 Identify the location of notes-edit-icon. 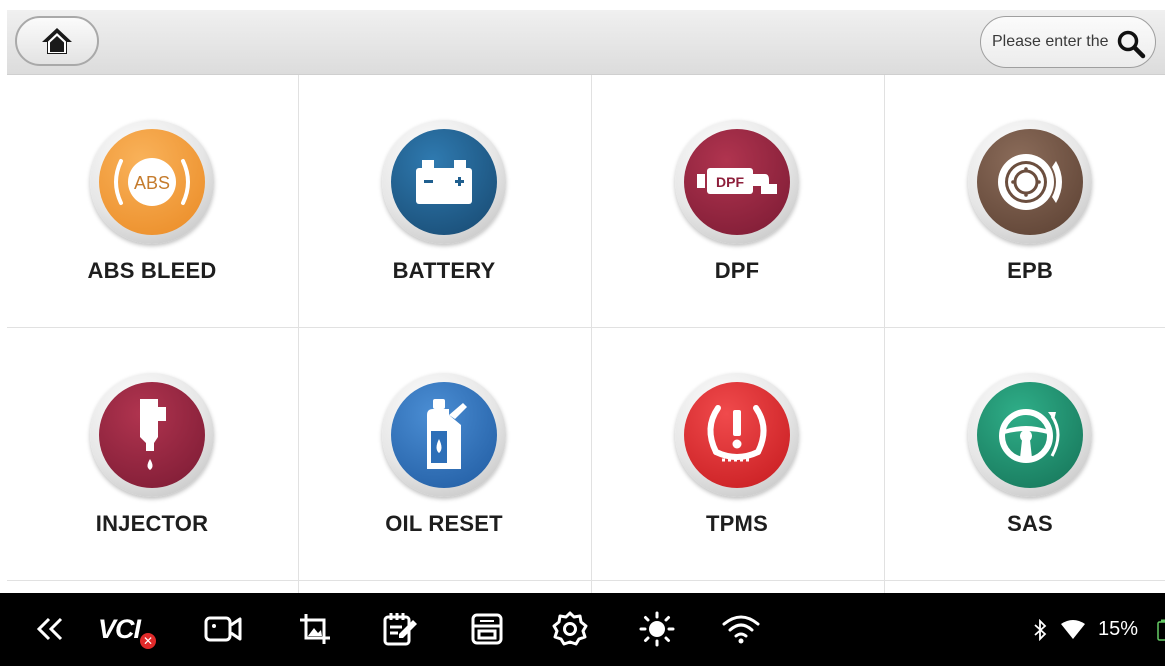
(400, 629).